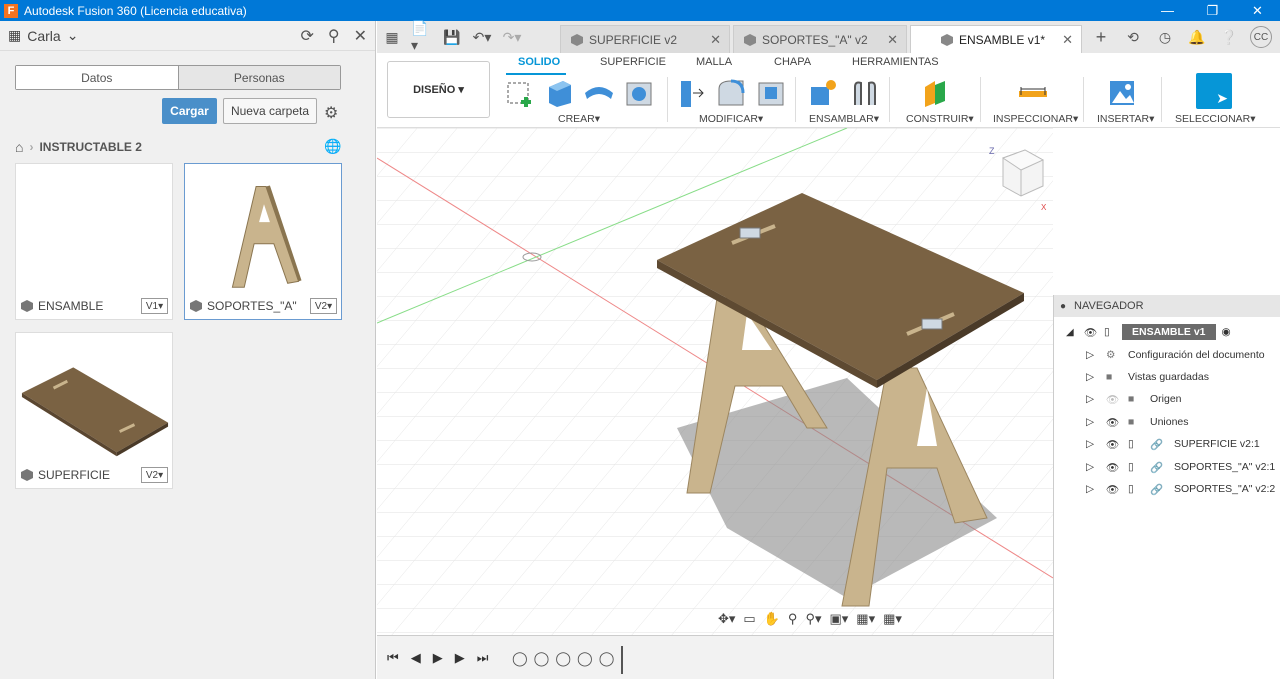  Describe the element at coordinates (726, 619) in the screenshot. I see `orbit-icon: ✥▾` at that location.